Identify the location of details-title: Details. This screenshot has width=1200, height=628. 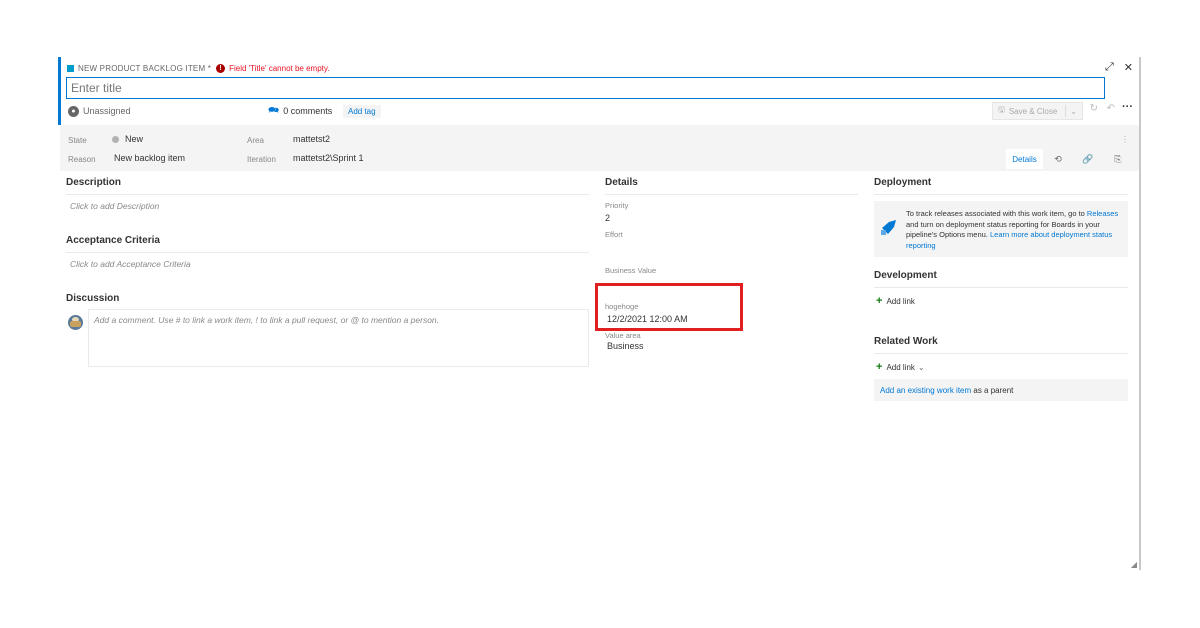
(731, 186).